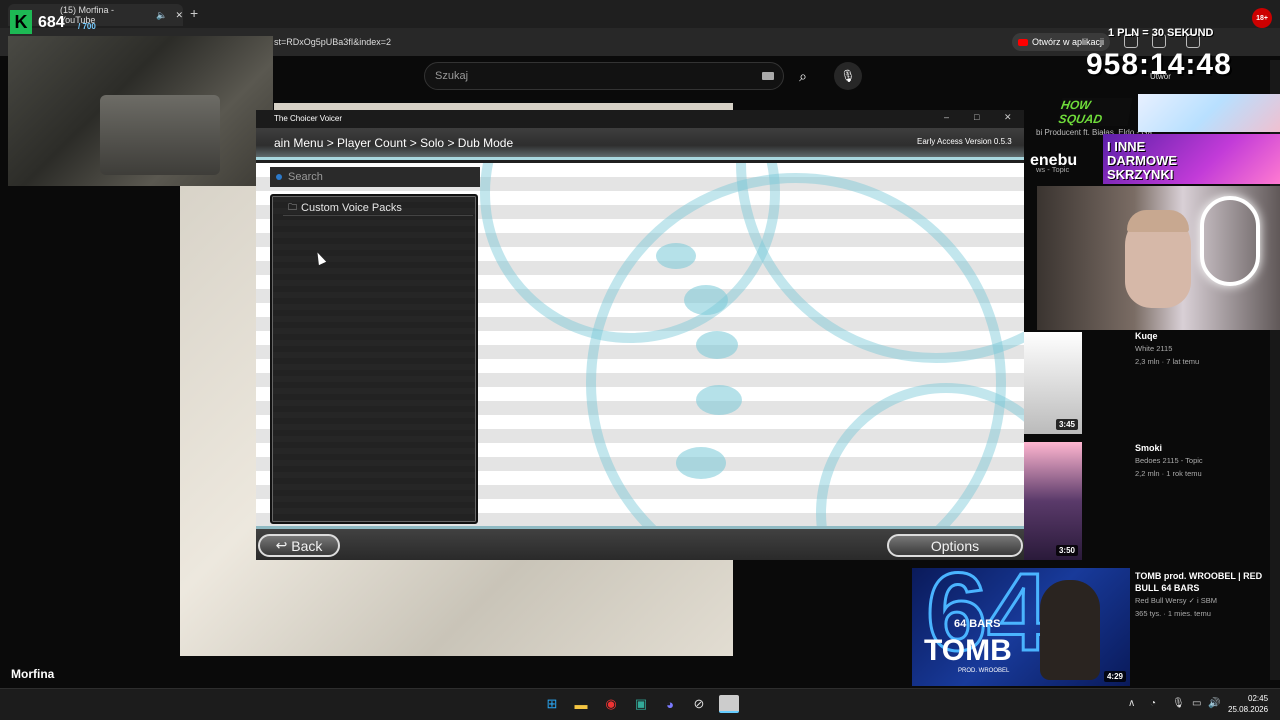  Describe the element at coordinates (946, 117) in the screenshot. I see `minimize-icon: –` at that location.